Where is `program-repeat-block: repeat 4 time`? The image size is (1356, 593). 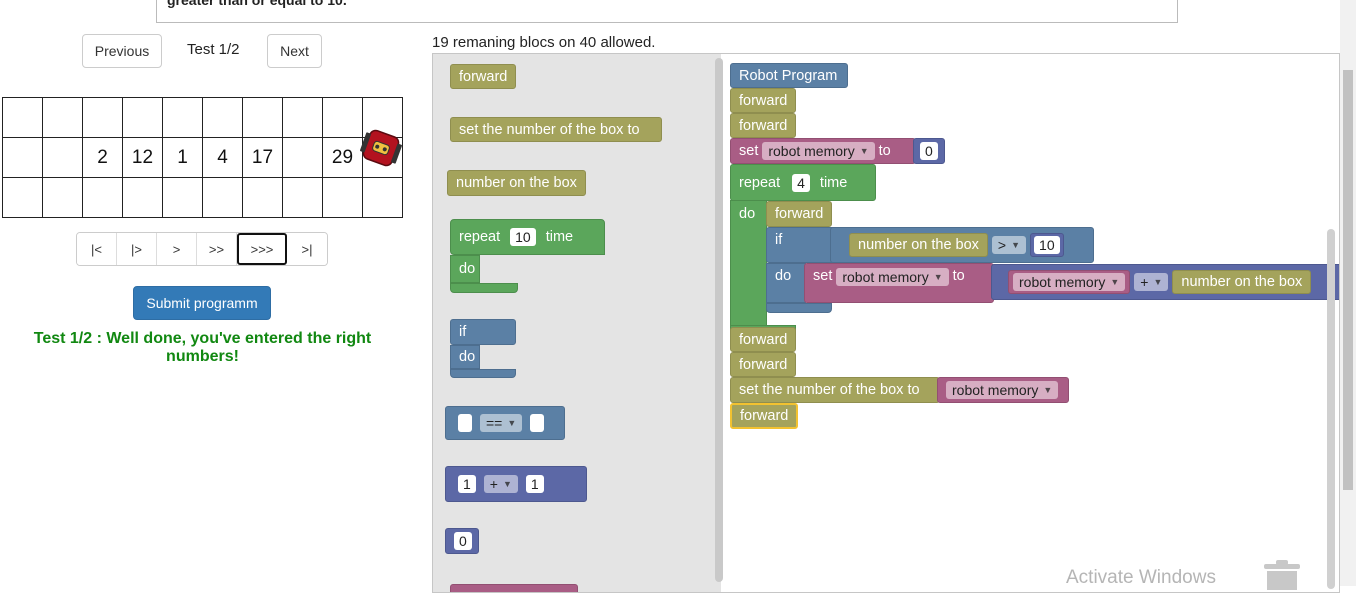
program-repeat-block: repeat 4 time is located at coordinates (803, 182).